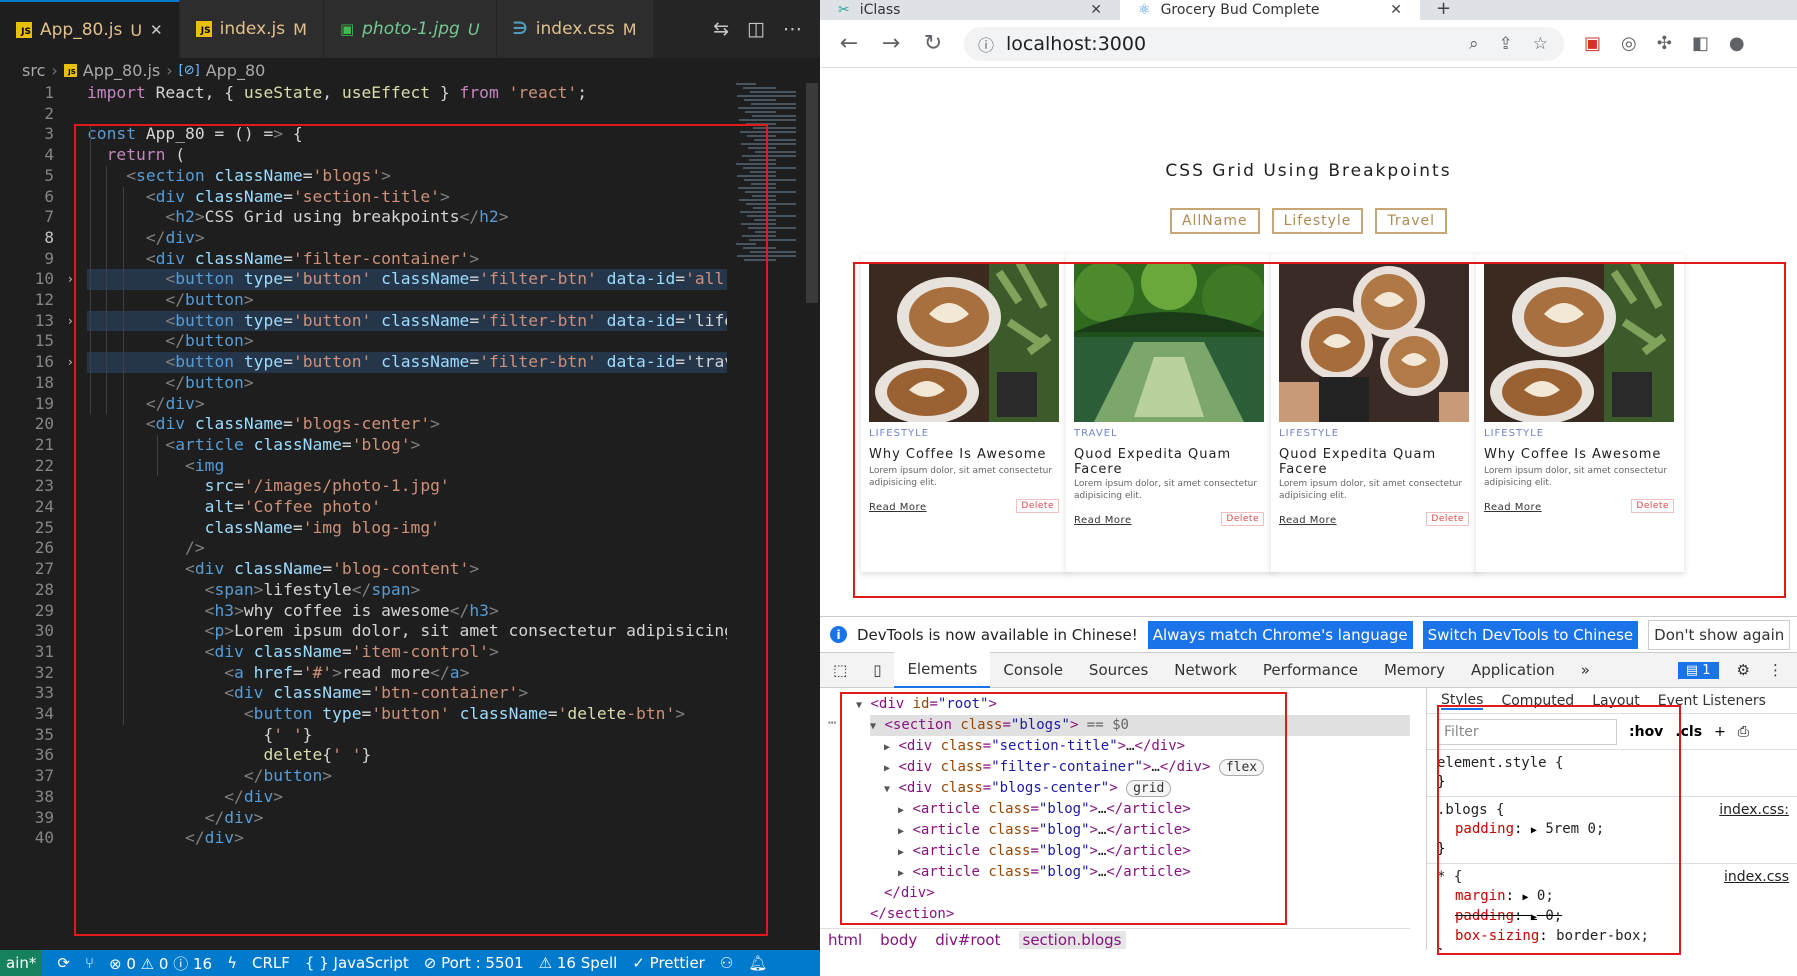 Image resolution: width=1797 pixels, height=976 pixels. I want to click on git-branch: ain*, so click(21, 963).